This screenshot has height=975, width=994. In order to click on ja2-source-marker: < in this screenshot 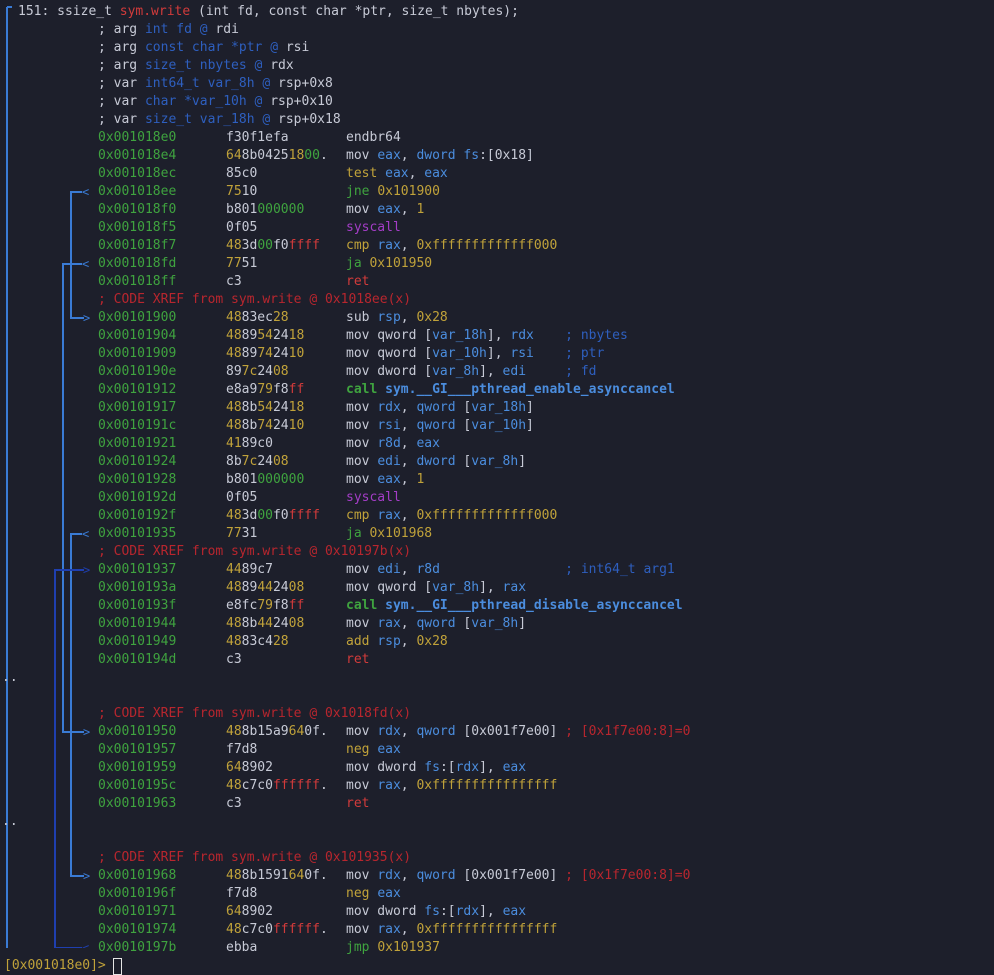, I will do `click(85, 534)`.